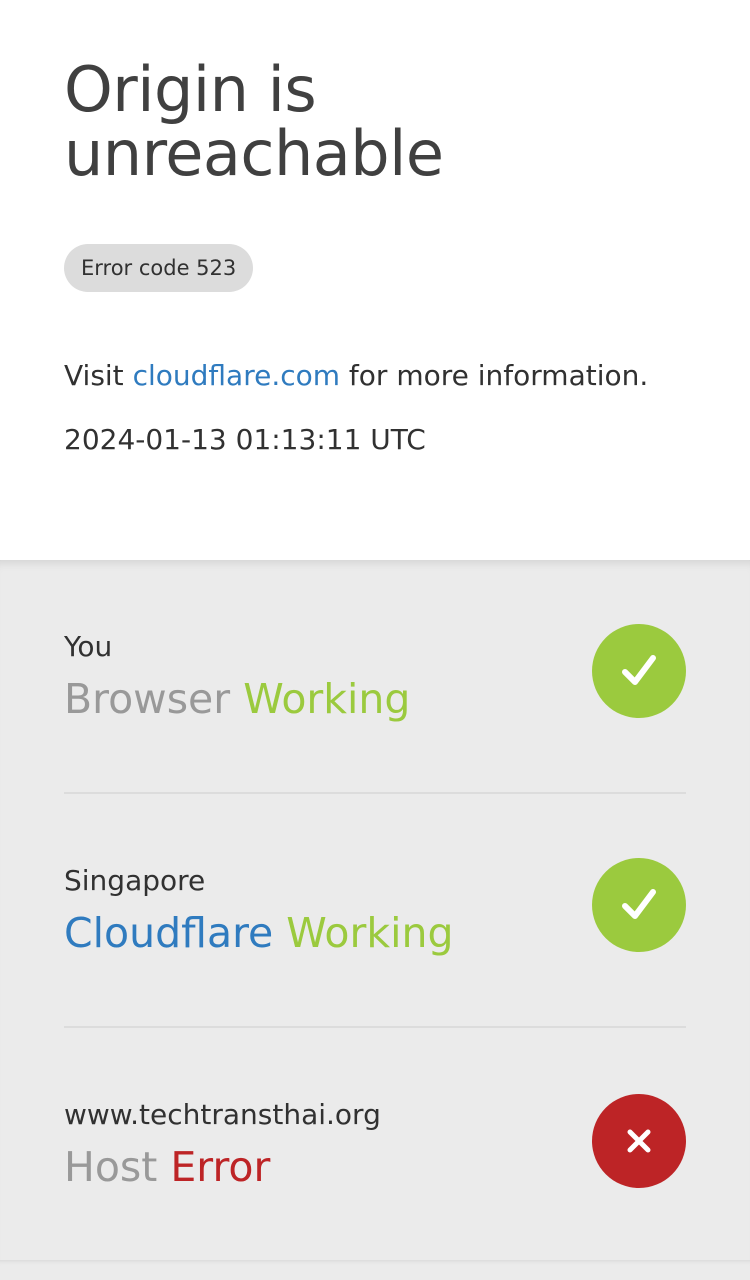  What do you see at coordinates (159, 268) in the screenshot?
I see `error-code-badge: Error code 523` at bounding box center [159, 268].